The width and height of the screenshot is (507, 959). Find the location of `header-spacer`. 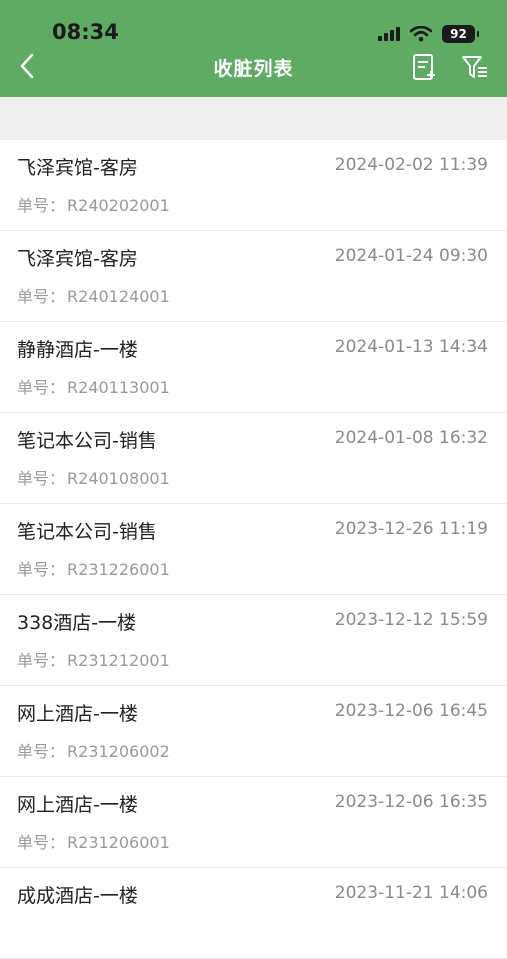

header-spacer is located at coordinates (253, 118).